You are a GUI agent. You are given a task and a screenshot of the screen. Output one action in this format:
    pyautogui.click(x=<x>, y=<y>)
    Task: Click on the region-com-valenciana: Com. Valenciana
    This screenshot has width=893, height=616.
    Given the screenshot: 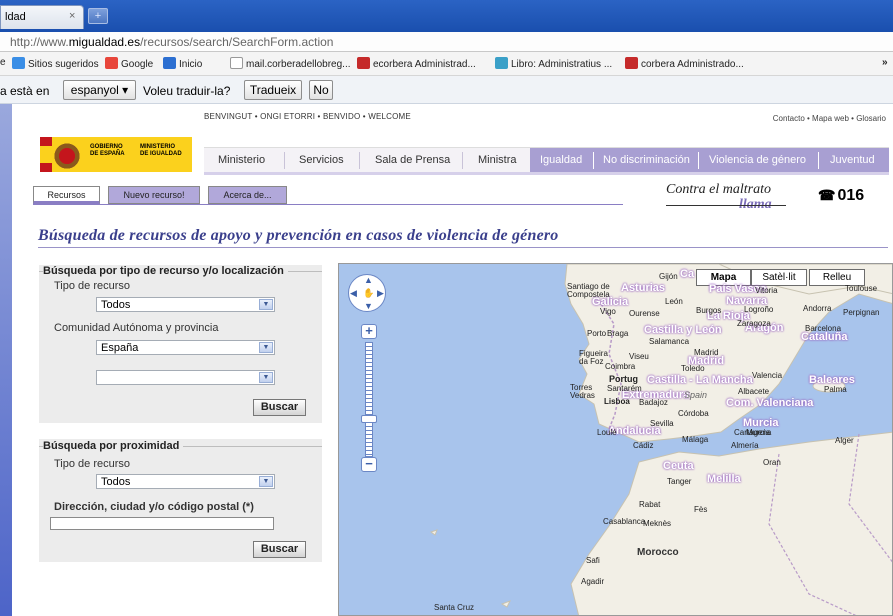 What is the action you would take?
    pyautogui.click(x=769, y=403)
    